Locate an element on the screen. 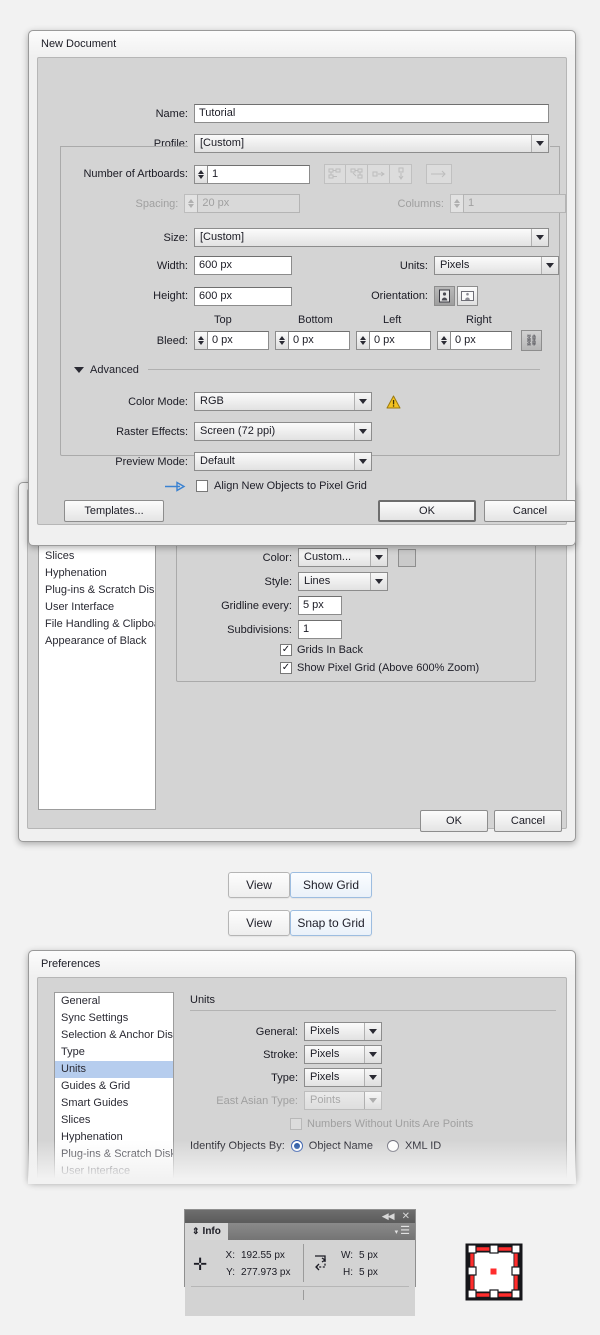 The width and height of the screenshot is (600, 1335). bleed-bottom-stepper: 0 px is located at coordinates (312, 340).